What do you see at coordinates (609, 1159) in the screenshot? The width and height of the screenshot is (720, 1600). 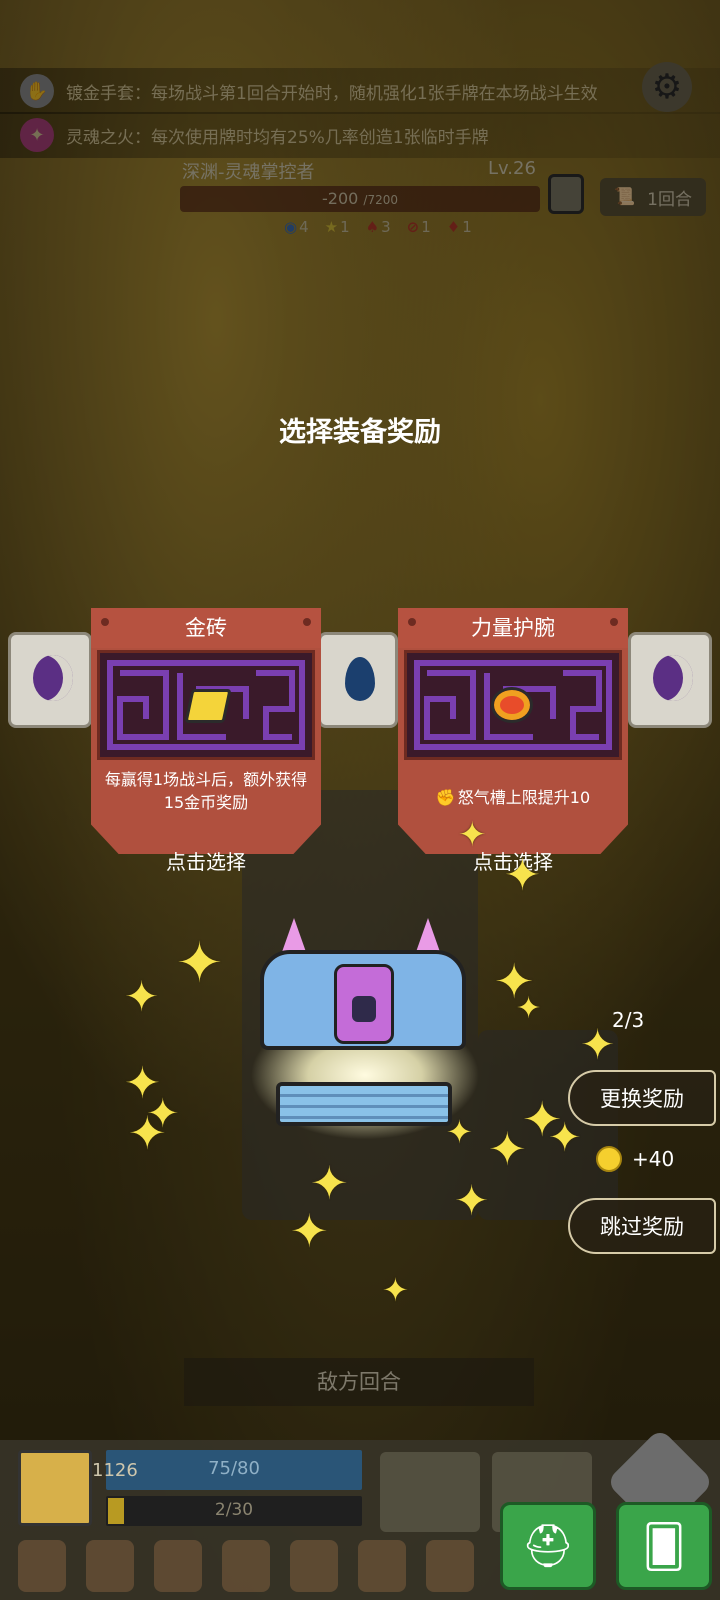 I see `coin-icon` at bounding box center [609, 1159].